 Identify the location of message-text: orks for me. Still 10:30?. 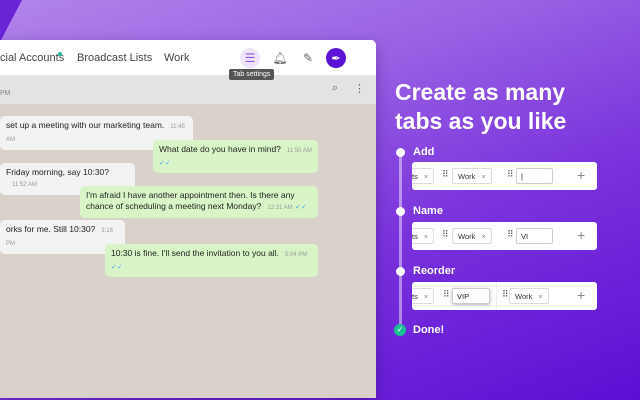
(51, 229).